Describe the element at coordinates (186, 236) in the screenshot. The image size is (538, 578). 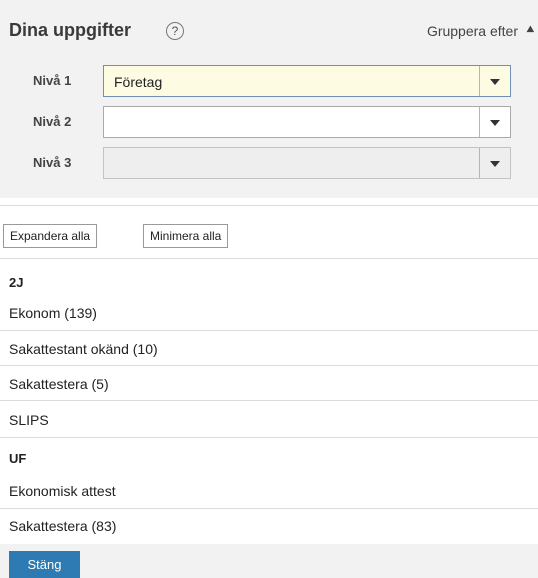
I see `collapse-all-button: Minimera alla` at that location.